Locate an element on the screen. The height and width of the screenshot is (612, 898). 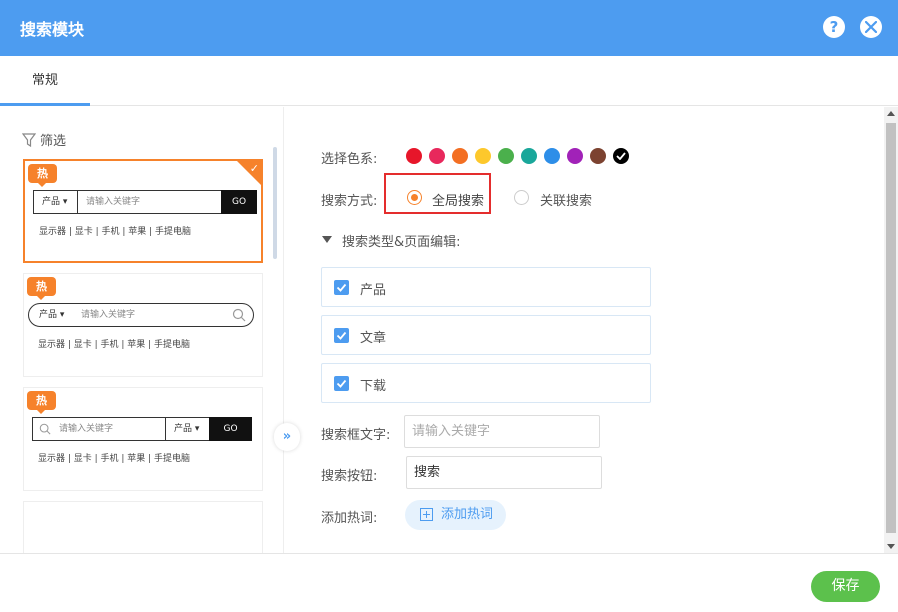
mode-label: 搜索方式: is located at coordinates (349, 201).